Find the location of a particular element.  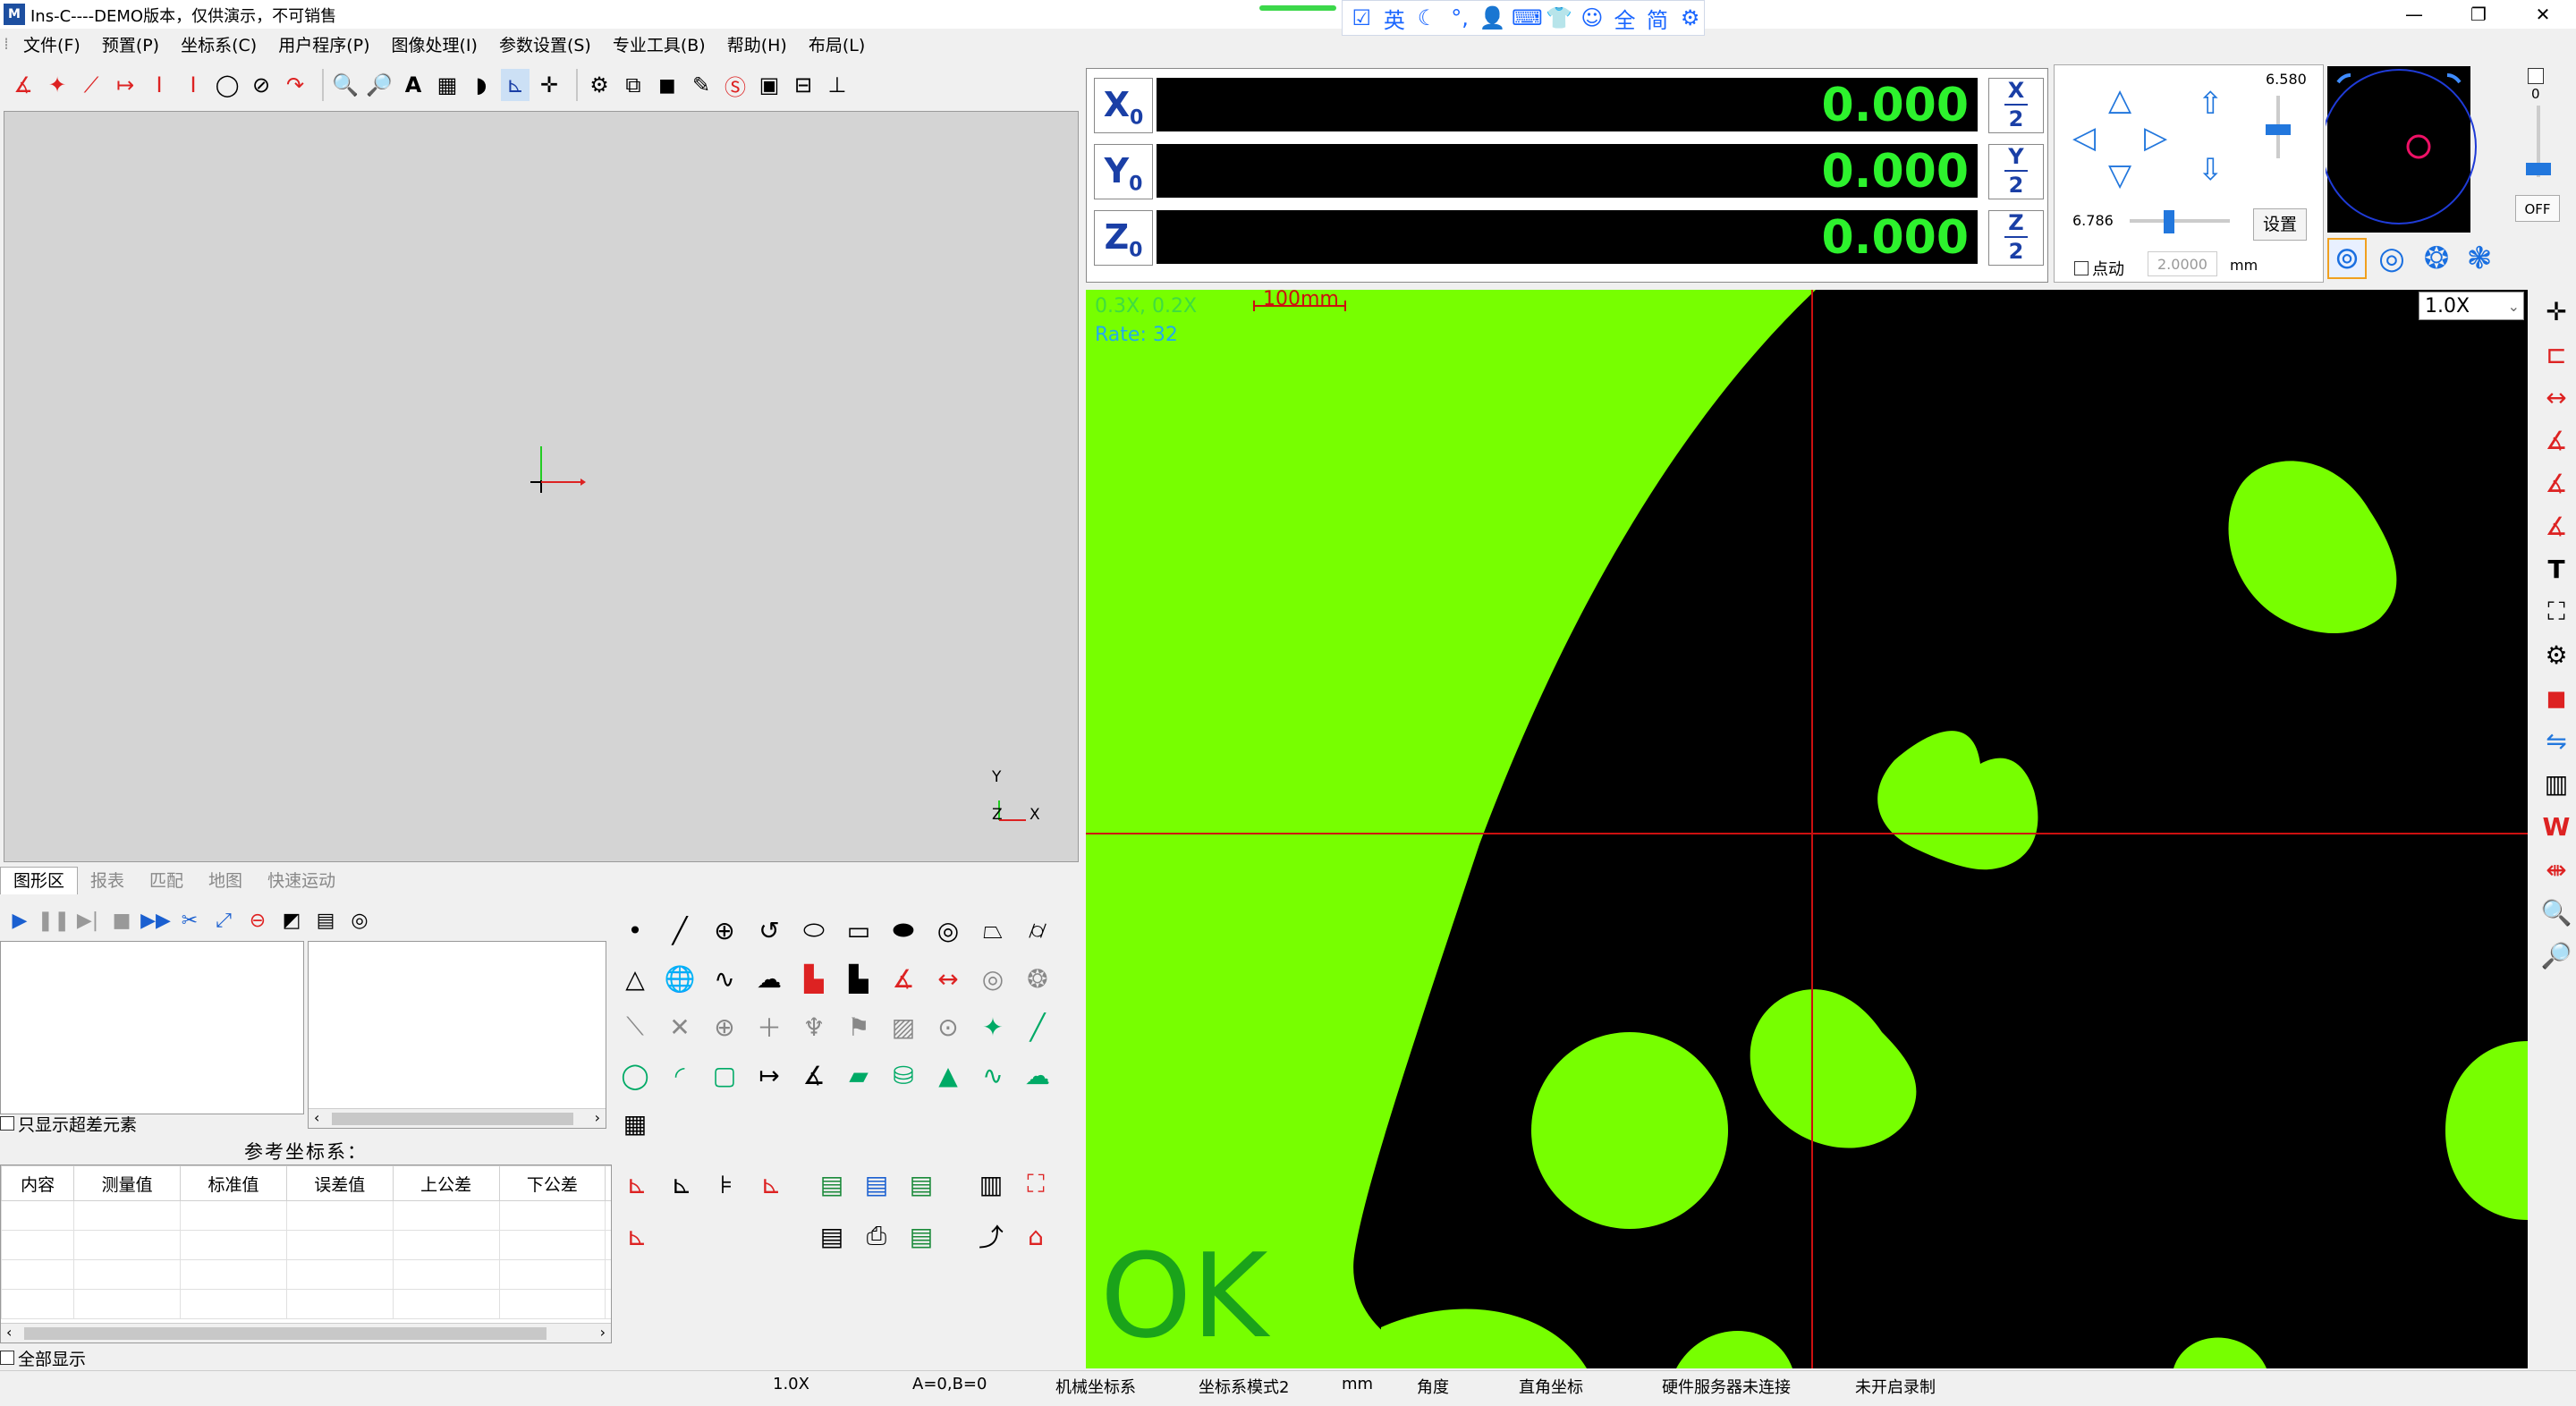

navigator-background is located at coordinates (2398, 150).